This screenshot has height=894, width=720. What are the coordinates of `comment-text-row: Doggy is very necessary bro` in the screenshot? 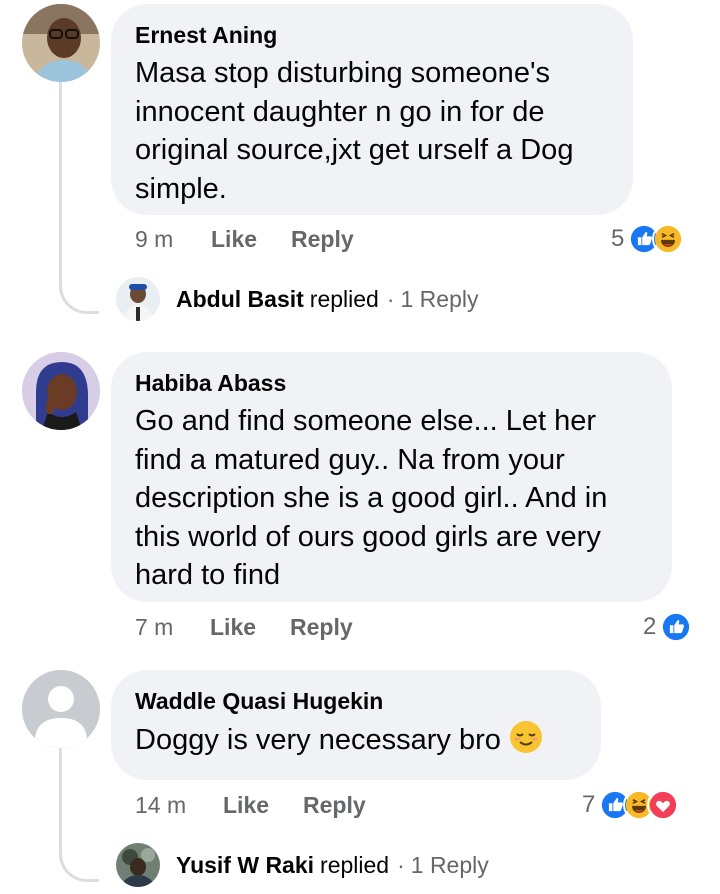 It's located at (356, 740).